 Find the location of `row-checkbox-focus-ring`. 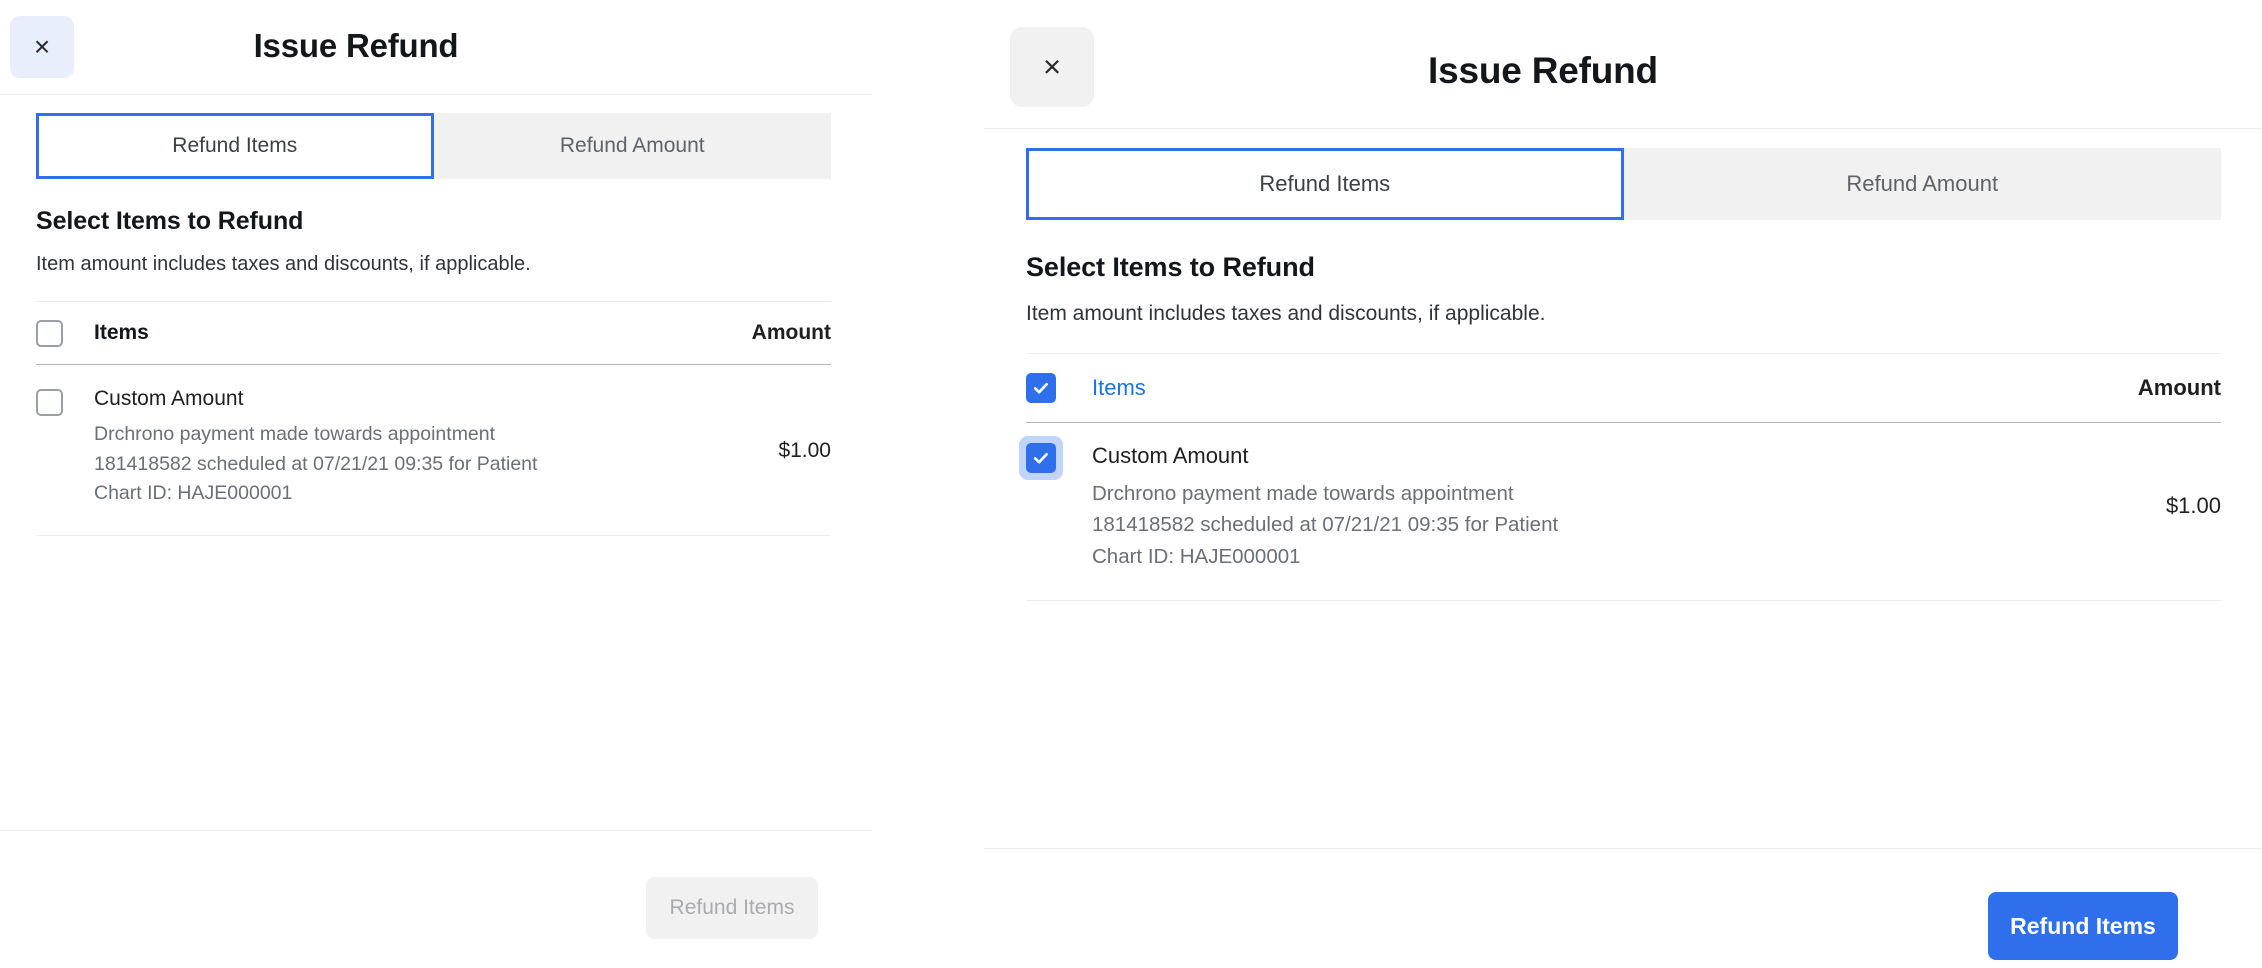

row-checkbox-focus-ring is located at coordinates (1041, 458).